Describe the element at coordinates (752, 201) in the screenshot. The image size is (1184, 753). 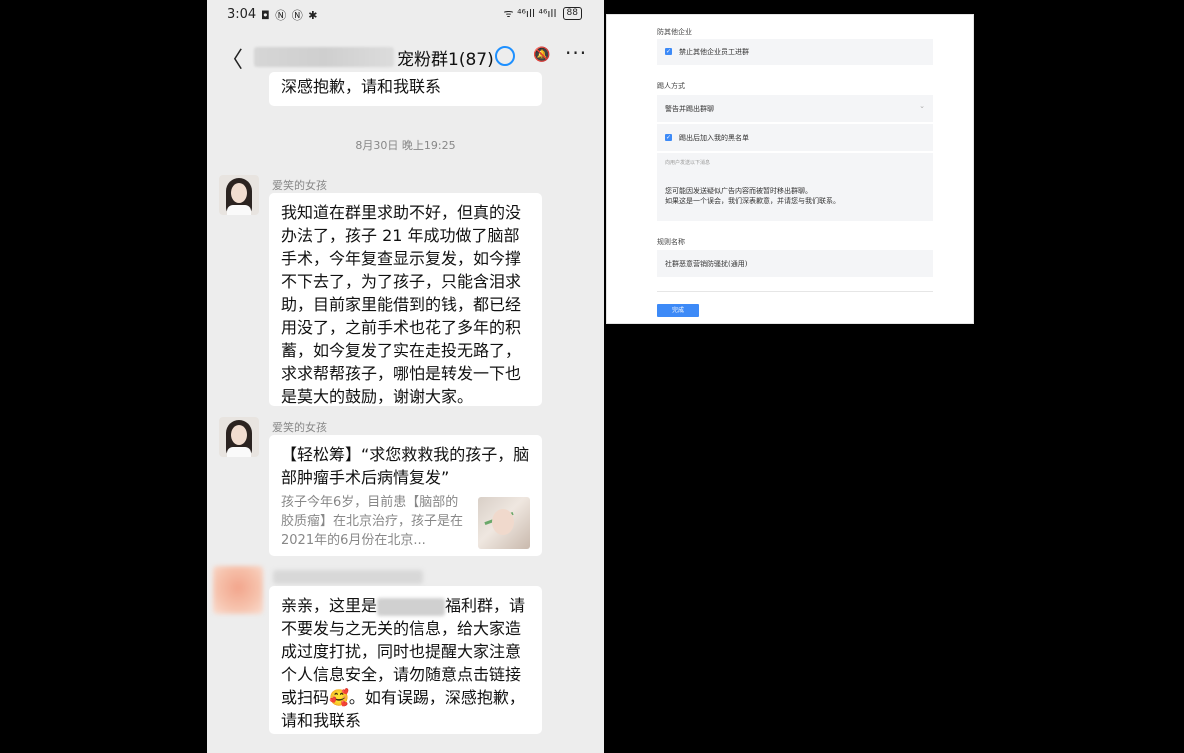
I see `textarea-line: 如果这是一个误会，我们深表歉意，并请您与我们联系。` at that location.